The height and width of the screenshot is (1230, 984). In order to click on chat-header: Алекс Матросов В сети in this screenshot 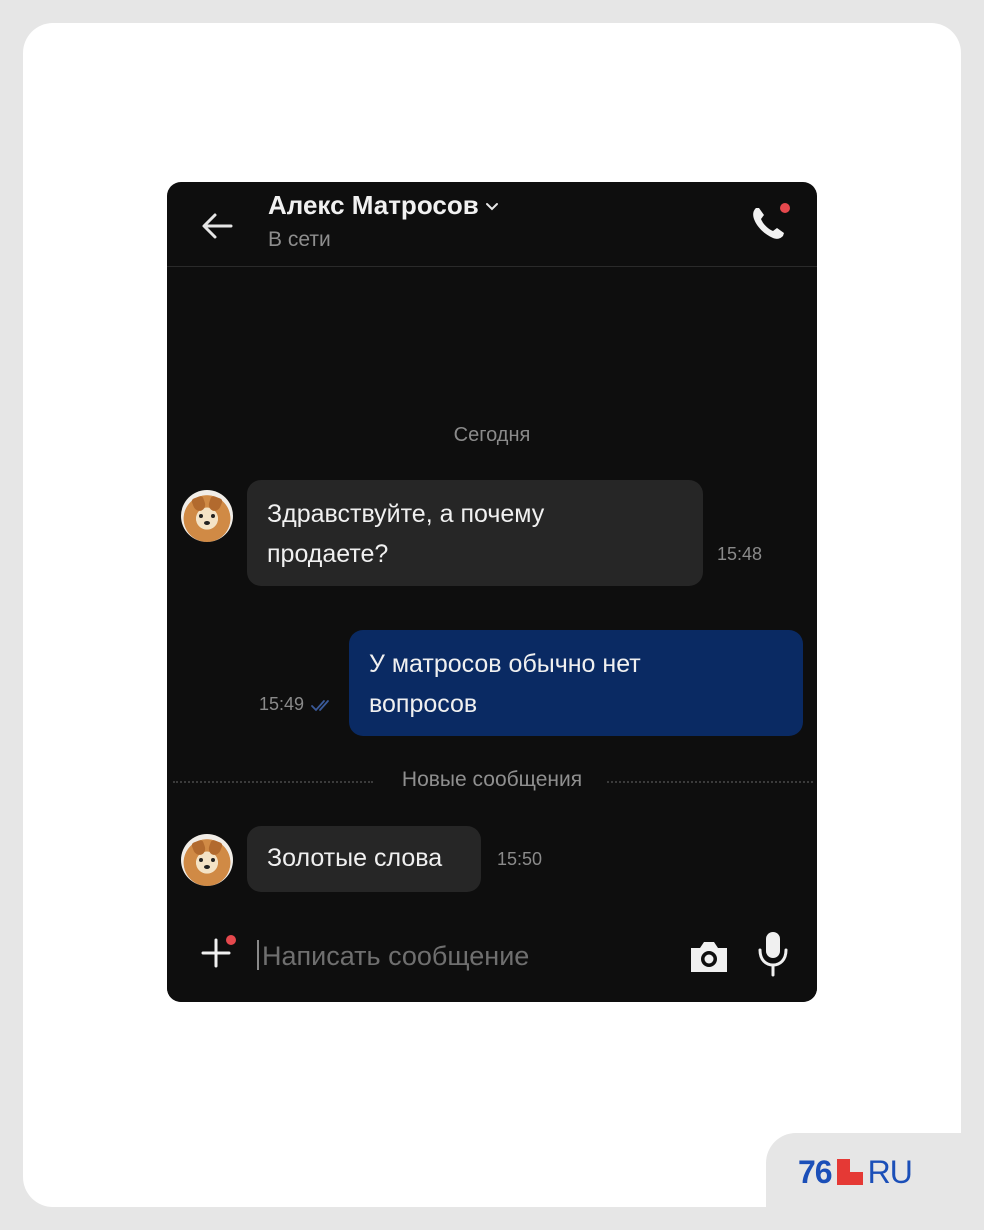, I will do `click(492, 224)`.